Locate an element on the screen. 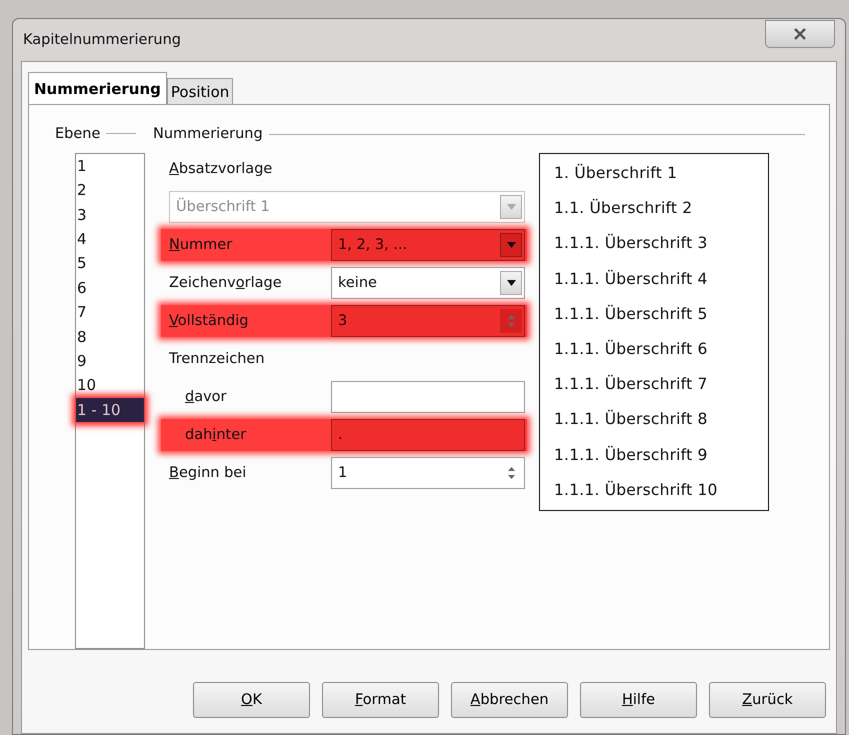 This screenshot has width=849, height=735. field-label: dahinter is located at coordinates (216, 435).